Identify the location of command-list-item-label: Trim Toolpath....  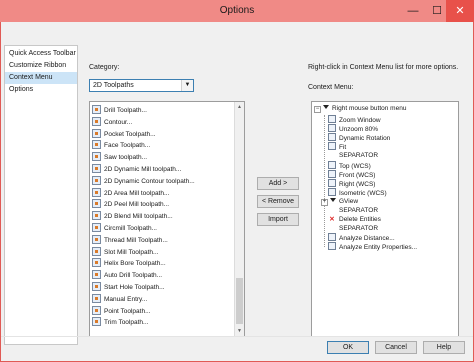
(126, 323).